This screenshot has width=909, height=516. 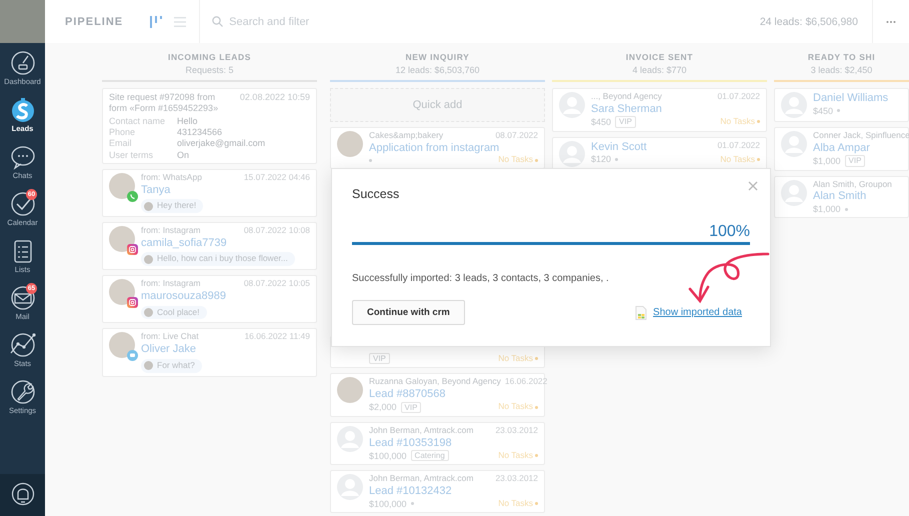 I want to click on lead-price: $120, so click(x=601, y=159).